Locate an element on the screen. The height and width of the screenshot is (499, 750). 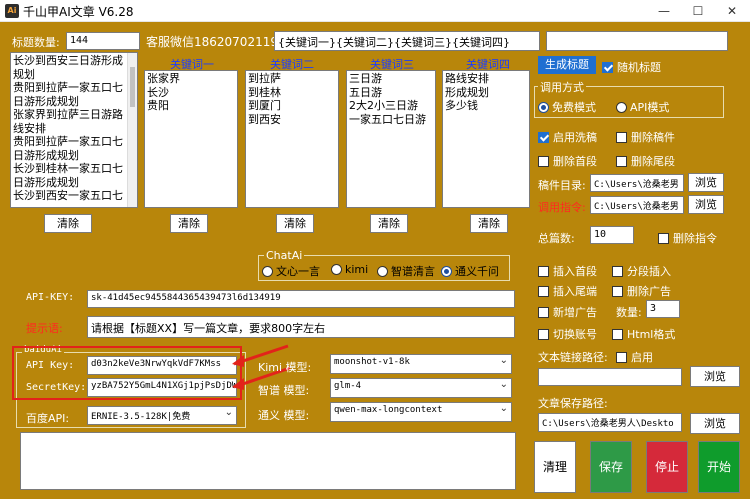
baidu-api-key-input: d03n2keVe3NrwYqkVdF7KMss is located at coordinates (162, 365).